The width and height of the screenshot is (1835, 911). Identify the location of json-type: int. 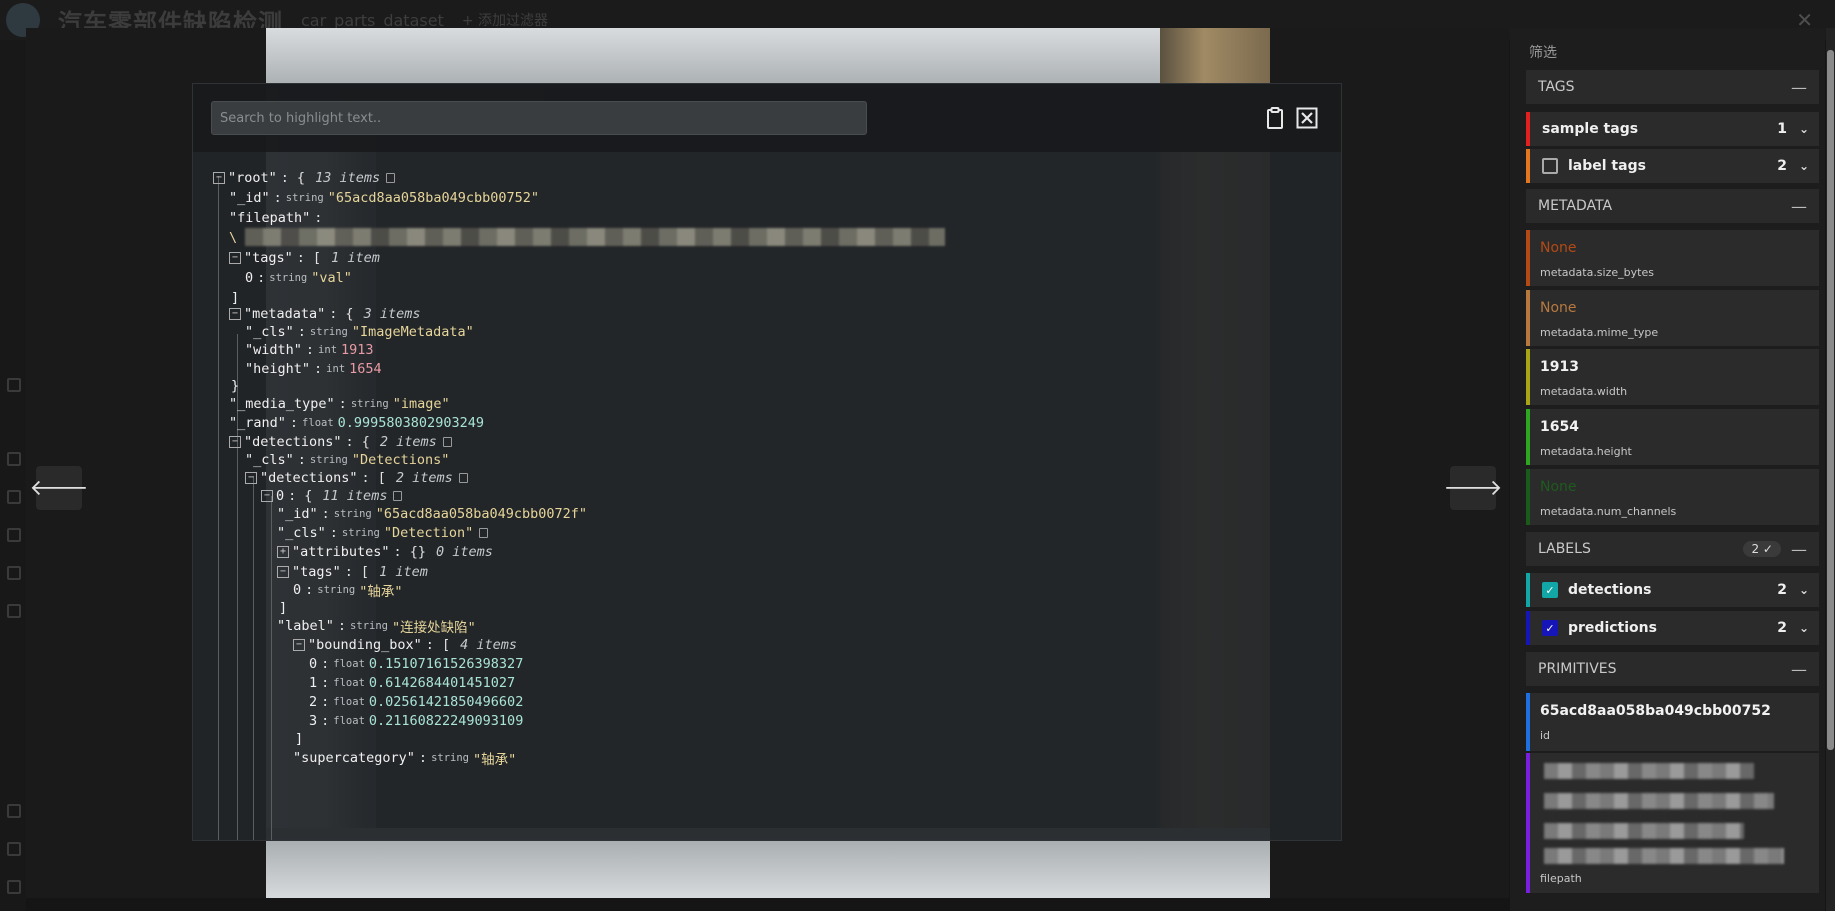
(328, 350).